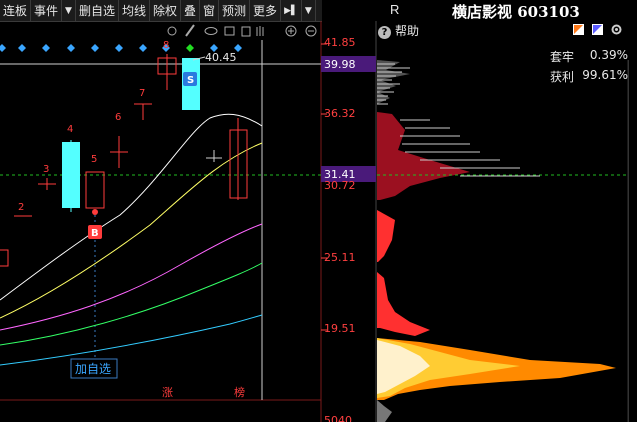  I want to click on price-label: 41.85, so click(340, 42).